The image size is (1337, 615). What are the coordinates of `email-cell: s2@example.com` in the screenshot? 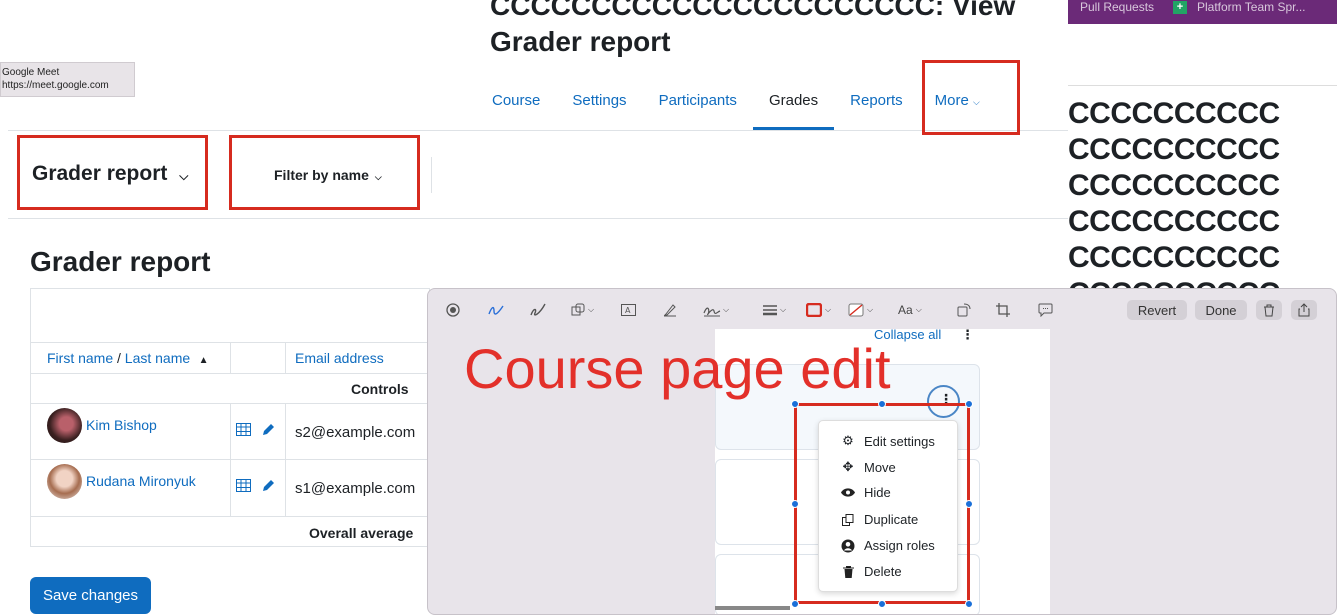 It's located at (355, 432).